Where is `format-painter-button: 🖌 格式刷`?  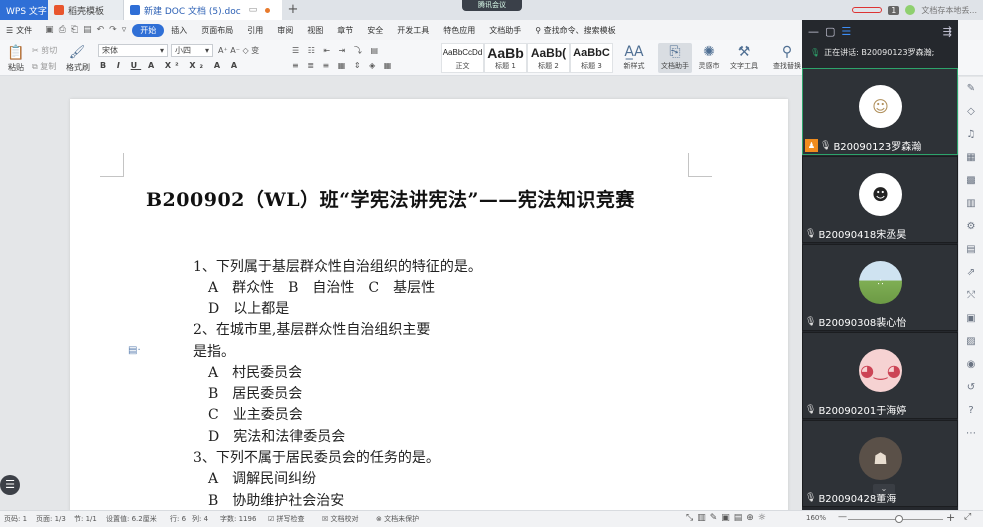
format-painter-button: 🖌 格式刷 is located at coordinates (78, 58).